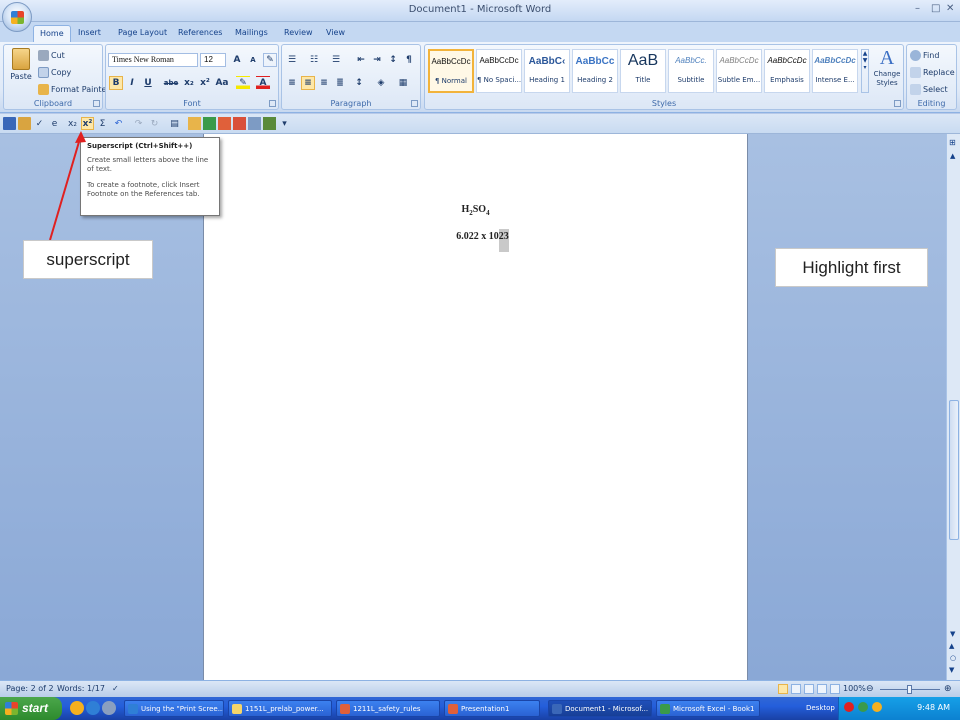  What do you see at coordinates (932, 72) in the screenshot?
I see `replace-button: Replace` at bounding box center [932, 72].